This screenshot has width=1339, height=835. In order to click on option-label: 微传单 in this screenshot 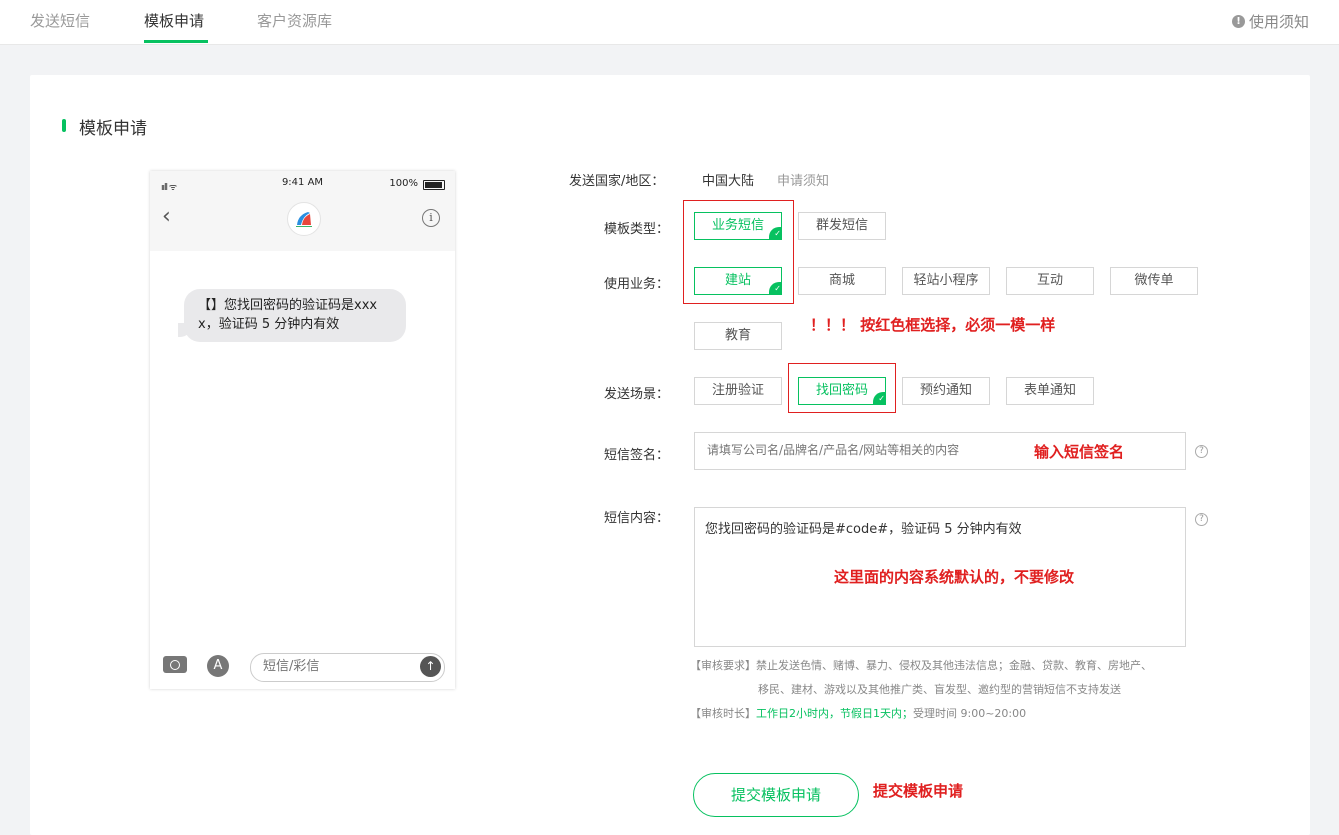, I will do `click(1154, 280)`.